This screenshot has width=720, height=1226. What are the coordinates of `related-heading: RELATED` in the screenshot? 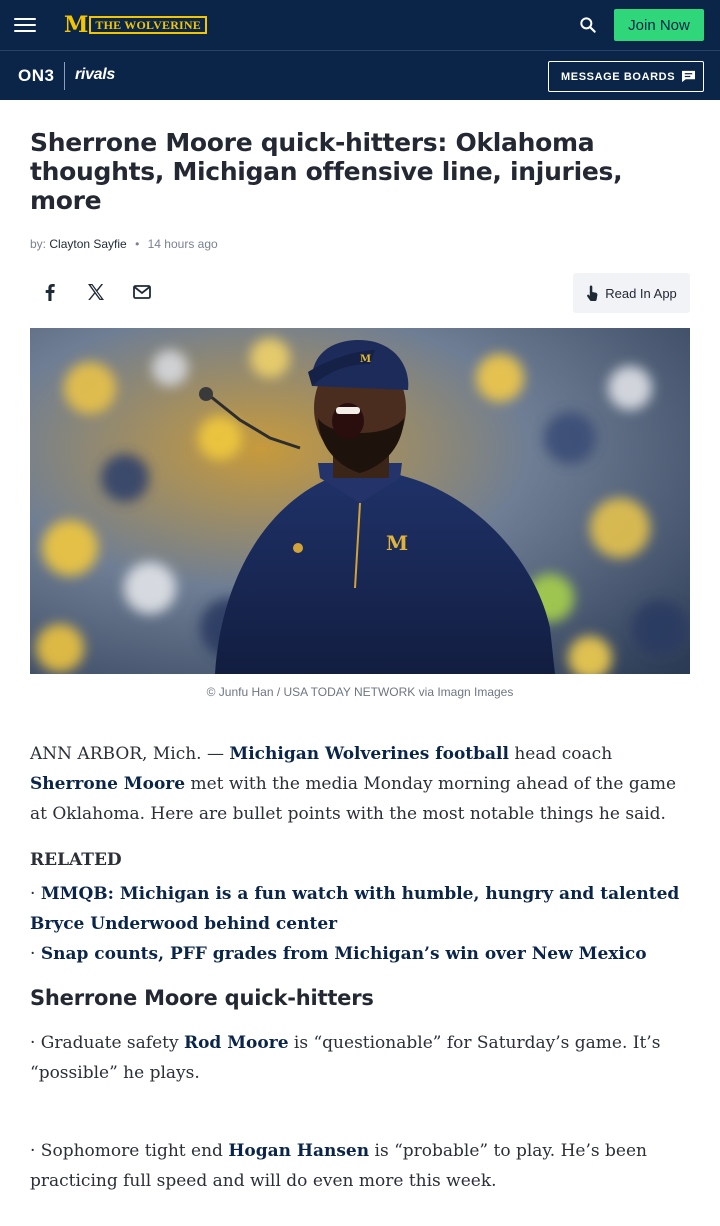 It's located at (76, 860).